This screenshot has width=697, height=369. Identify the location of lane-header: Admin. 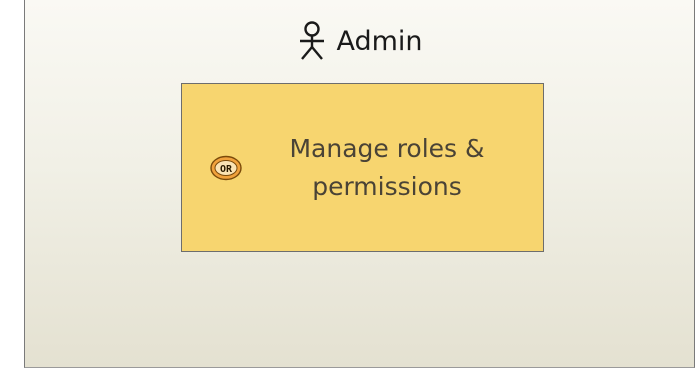
(359, 41).